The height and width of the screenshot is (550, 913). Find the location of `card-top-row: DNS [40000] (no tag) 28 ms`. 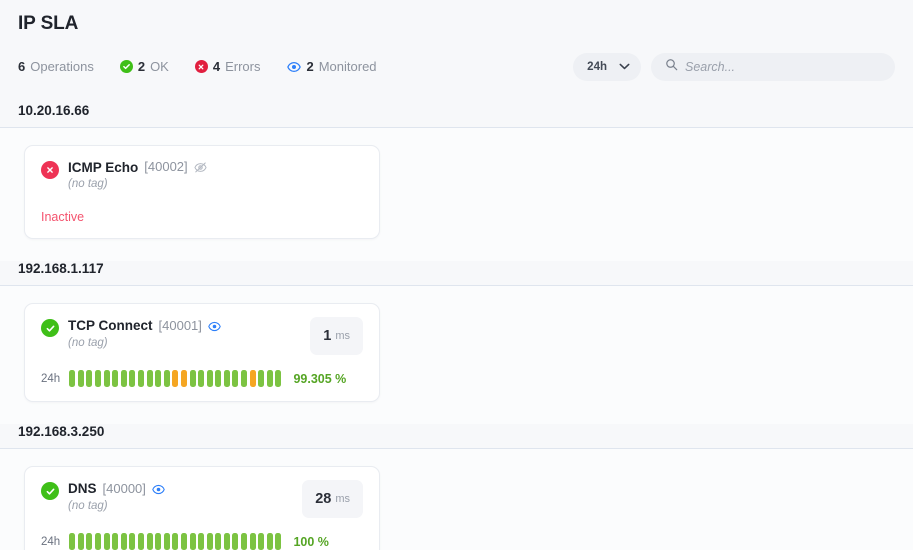

card-top-row: DNS [40000] (no tag) 28 ms is located at coordinates (202, 499).